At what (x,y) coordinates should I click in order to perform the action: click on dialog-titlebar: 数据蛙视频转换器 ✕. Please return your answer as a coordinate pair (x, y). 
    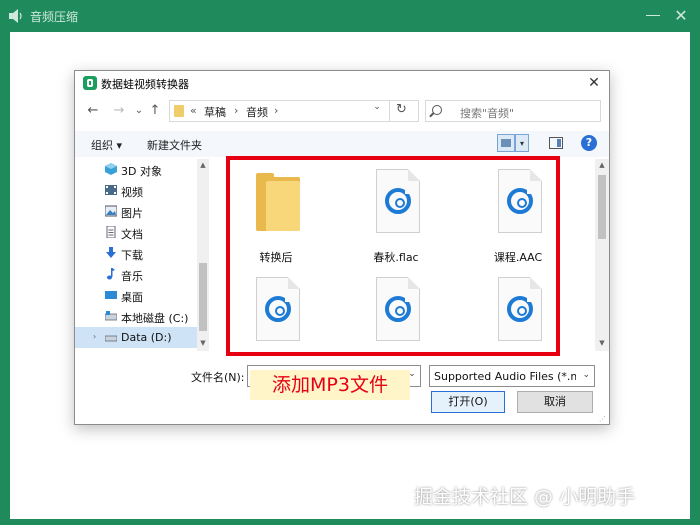
    Looking at the image, I should click on (342, 83).